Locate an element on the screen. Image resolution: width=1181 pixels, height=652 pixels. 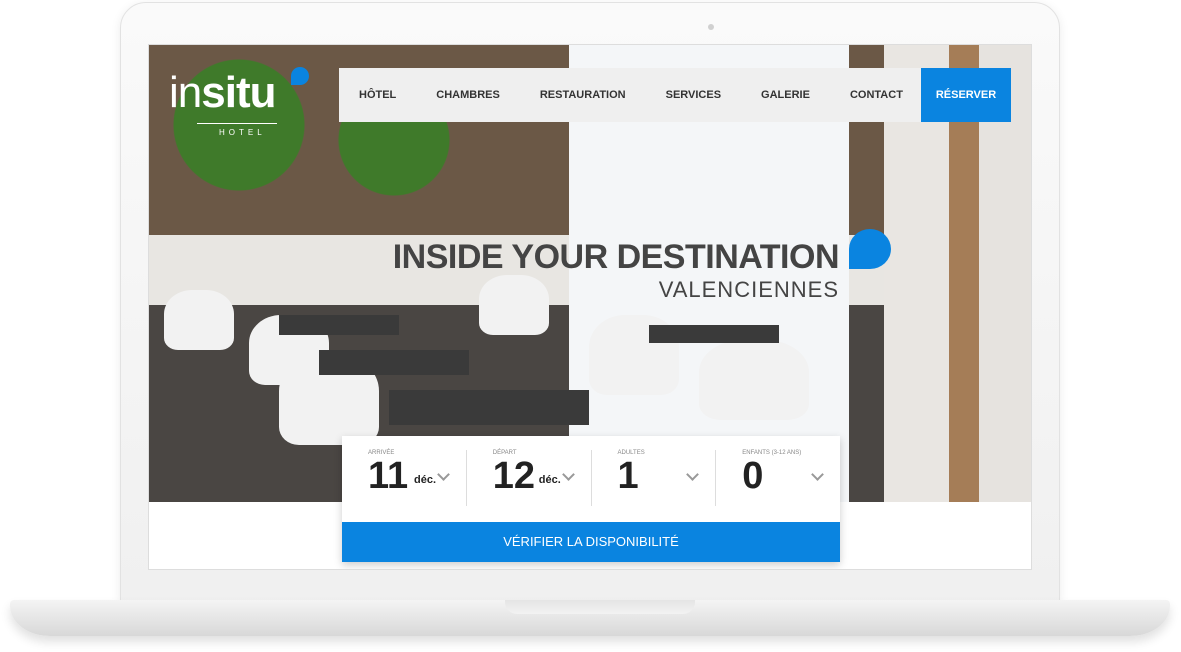
drop-icon is located at coordinates (870, 249).